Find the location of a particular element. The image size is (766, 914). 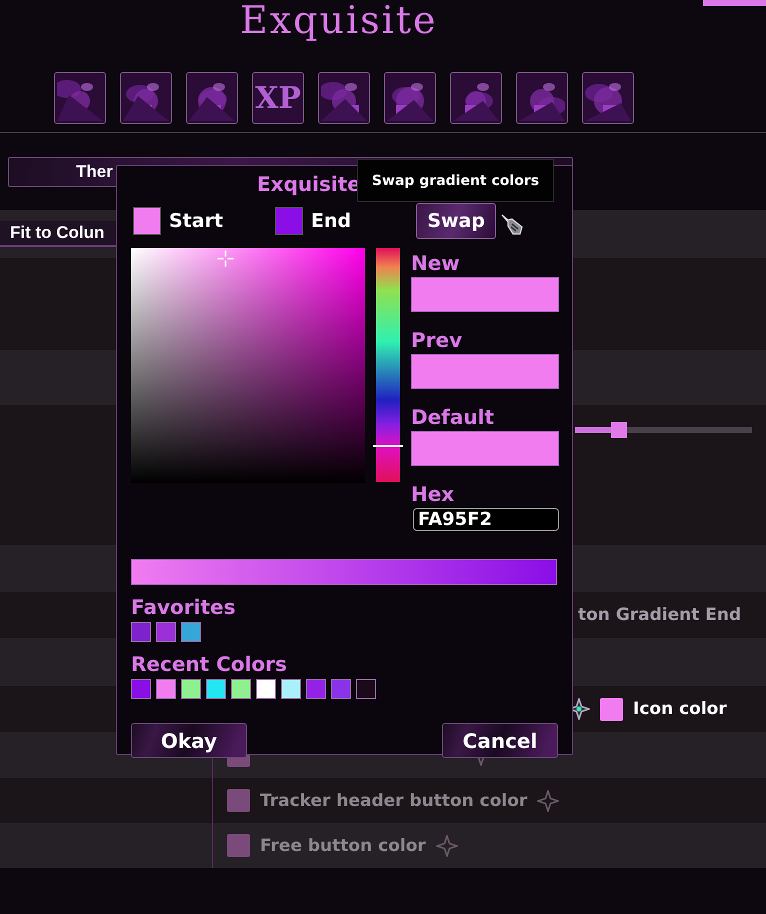

tab-indicator is located at coordinates (734, 3).